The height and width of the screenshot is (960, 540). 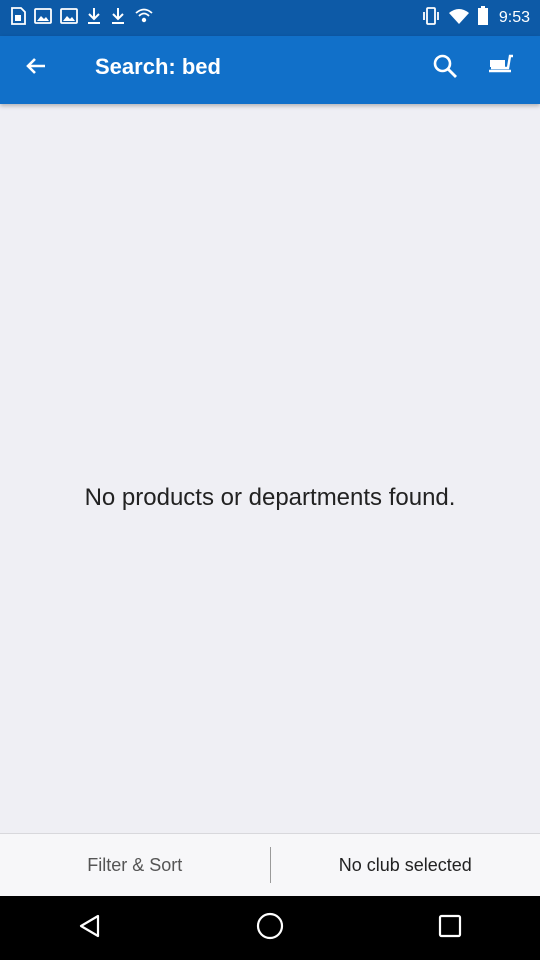 I want to click on vibrate-icon, so click(x=431, y=18).